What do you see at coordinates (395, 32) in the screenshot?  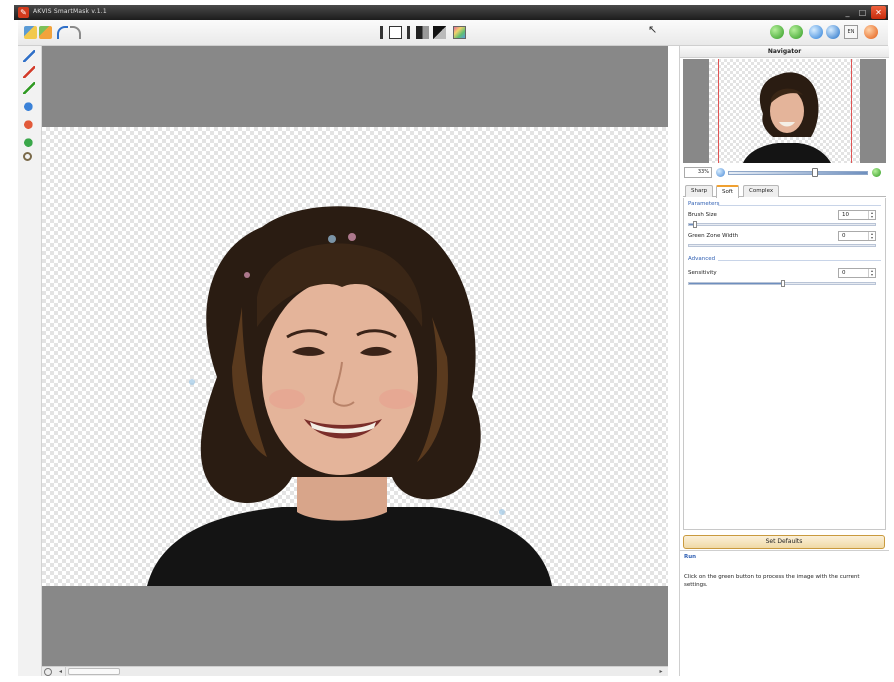 I see `view-split-icon` at bounding box center [395, 32].